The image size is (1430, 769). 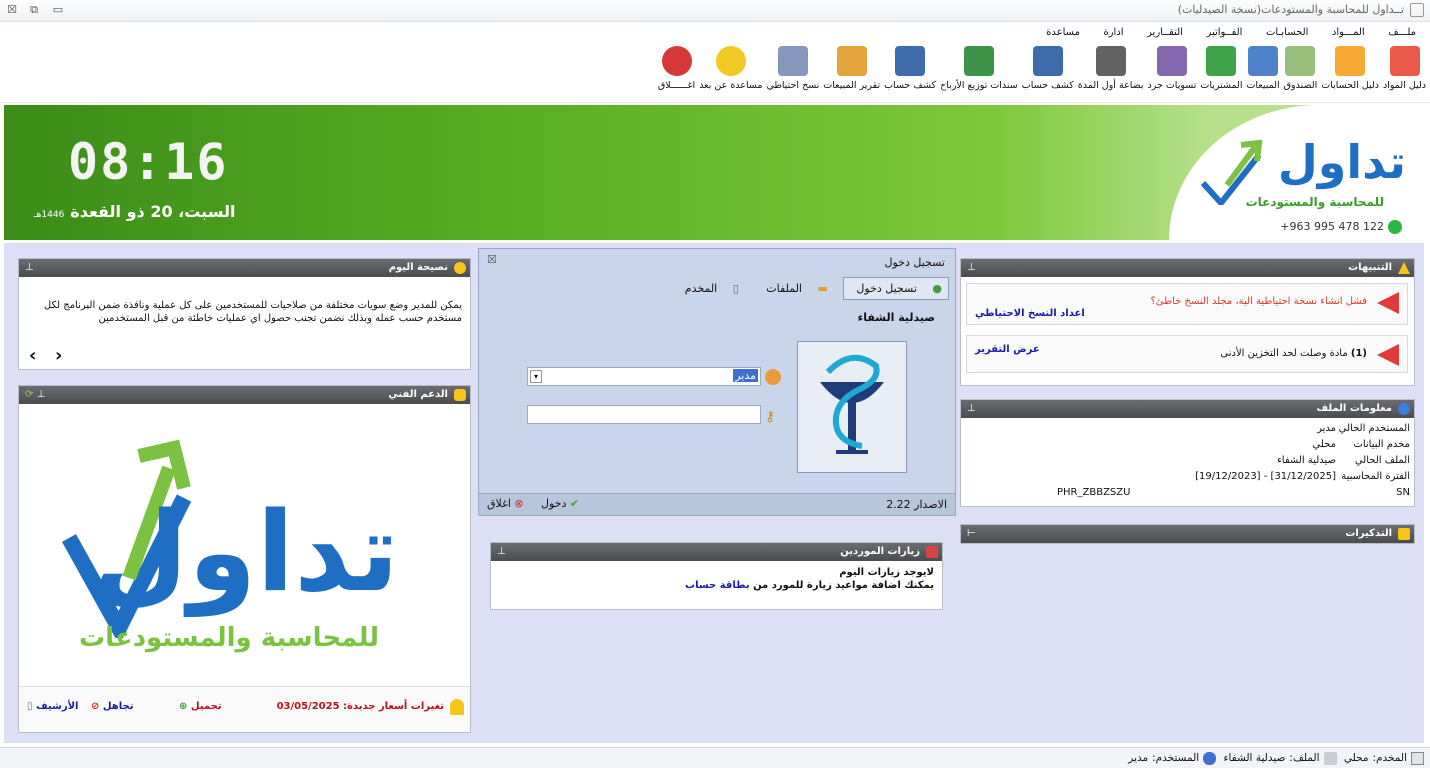 I want to click on tab-login: ● تسجيل دخول, so click(x=896, y=288).